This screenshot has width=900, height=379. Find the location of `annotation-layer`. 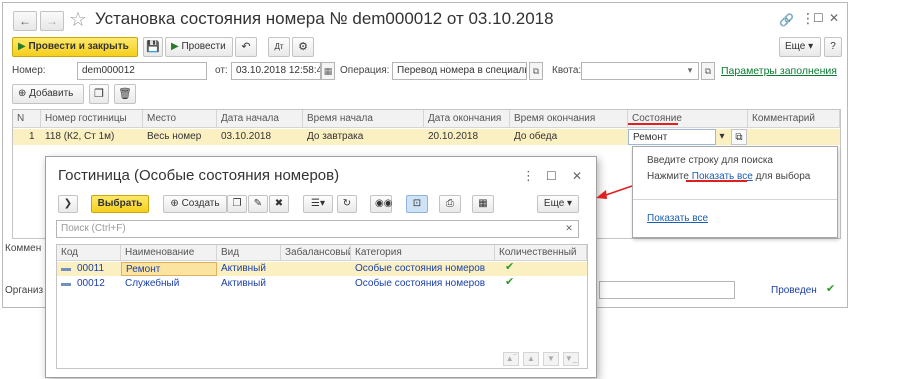

annotation-layer is located at coordinates (671, 161).